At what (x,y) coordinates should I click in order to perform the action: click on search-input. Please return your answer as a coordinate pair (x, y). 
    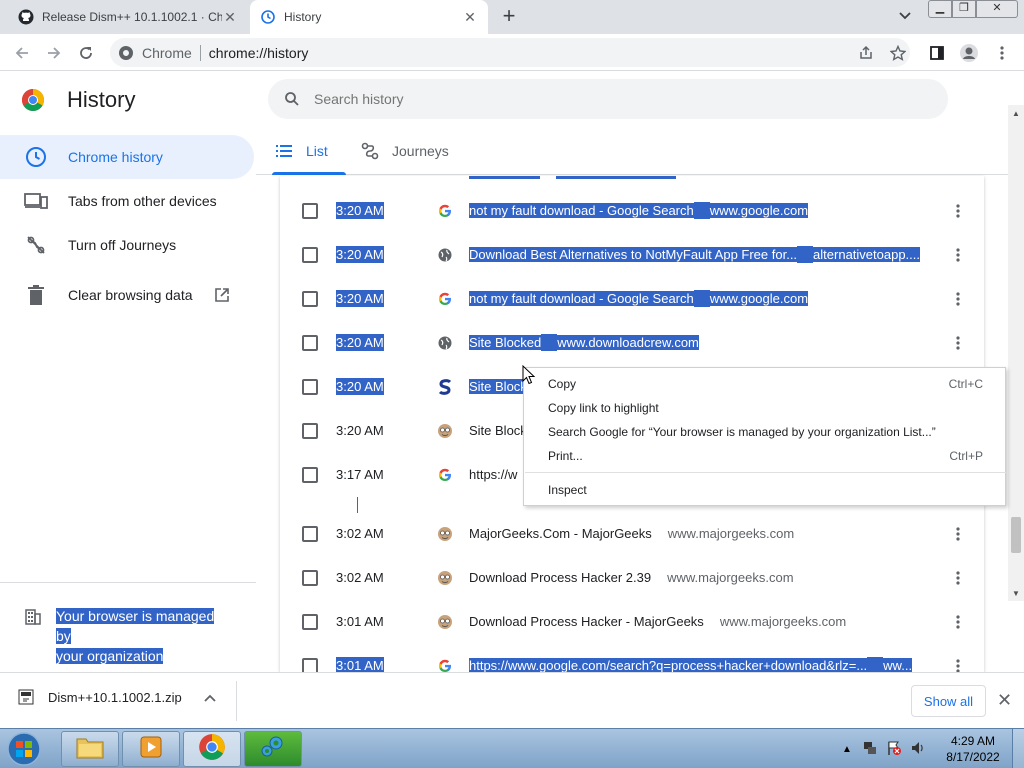
    Looking at the image, I should click on (614, 99).